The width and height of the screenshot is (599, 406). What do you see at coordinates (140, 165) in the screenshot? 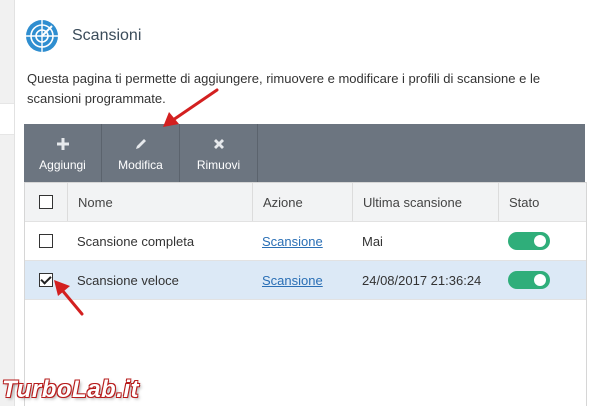
I see `edit-button-label: Modifica` at bounding box center [140, 165].